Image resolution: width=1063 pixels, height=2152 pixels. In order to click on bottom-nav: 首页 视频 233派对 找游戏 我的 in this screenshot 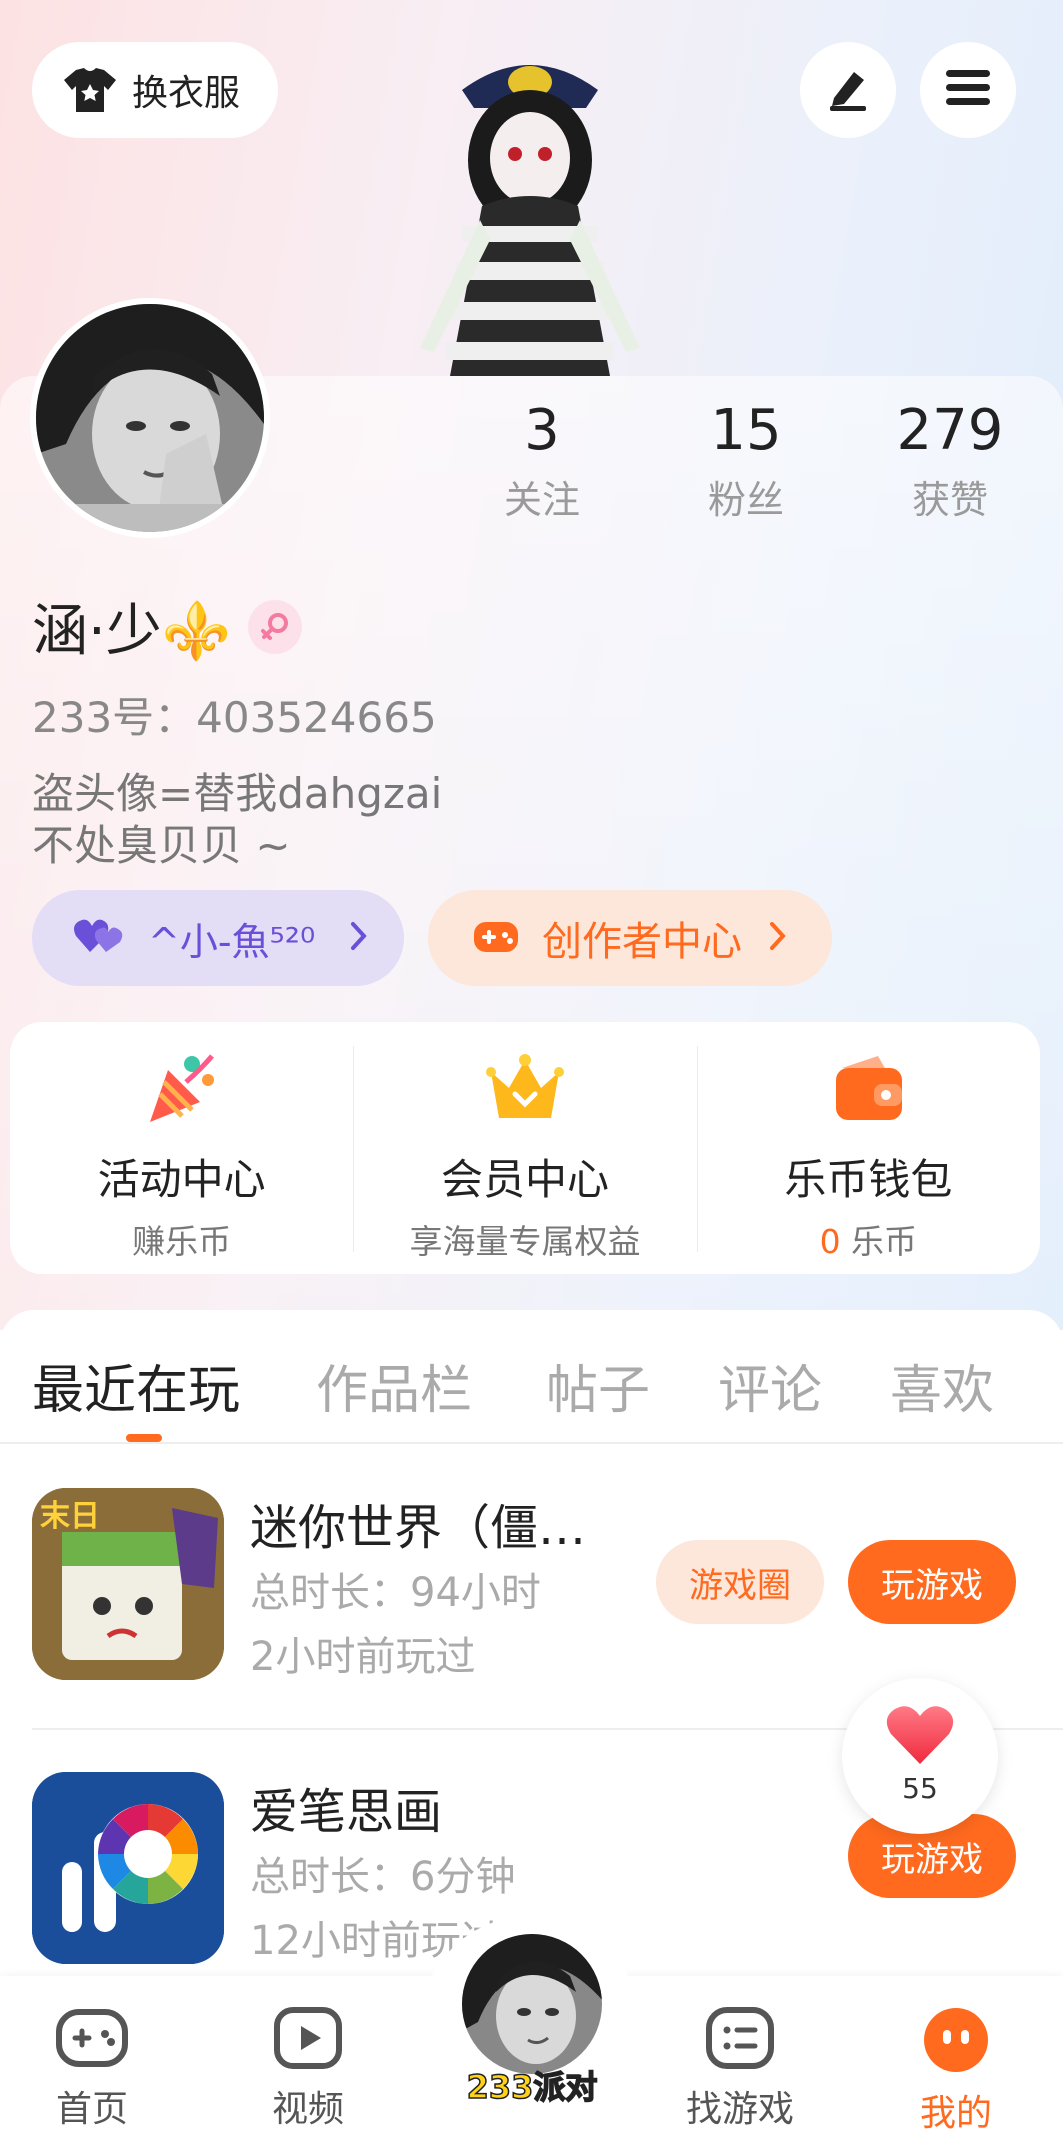, I will do `click(531, 2034)`.